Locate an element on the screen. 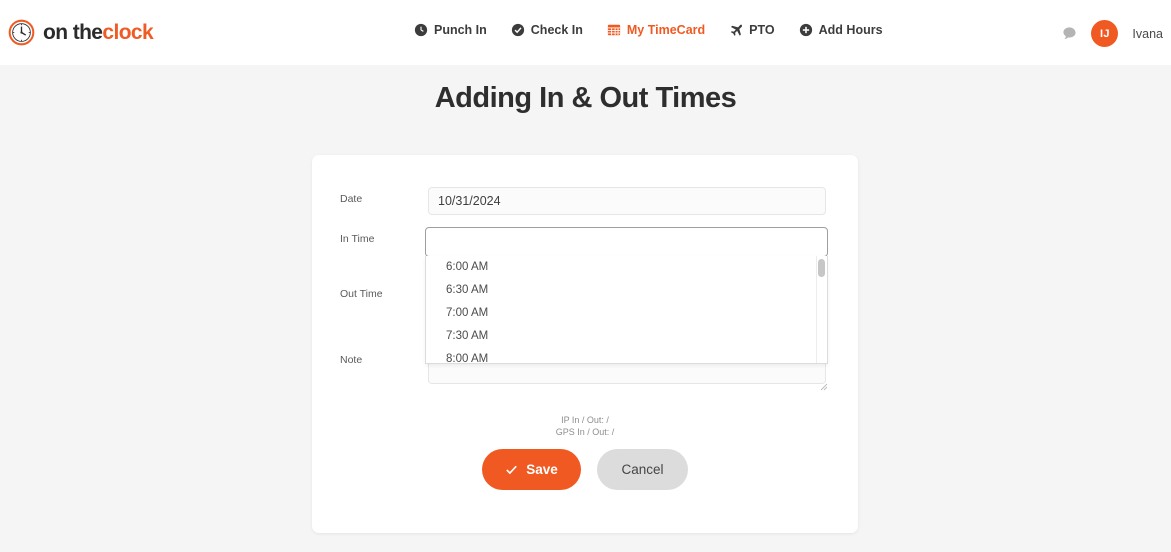 The width and height of the screenshot is (1171, 552). nav-item-punch-in: Punch In is located at coordinates (450, 30).